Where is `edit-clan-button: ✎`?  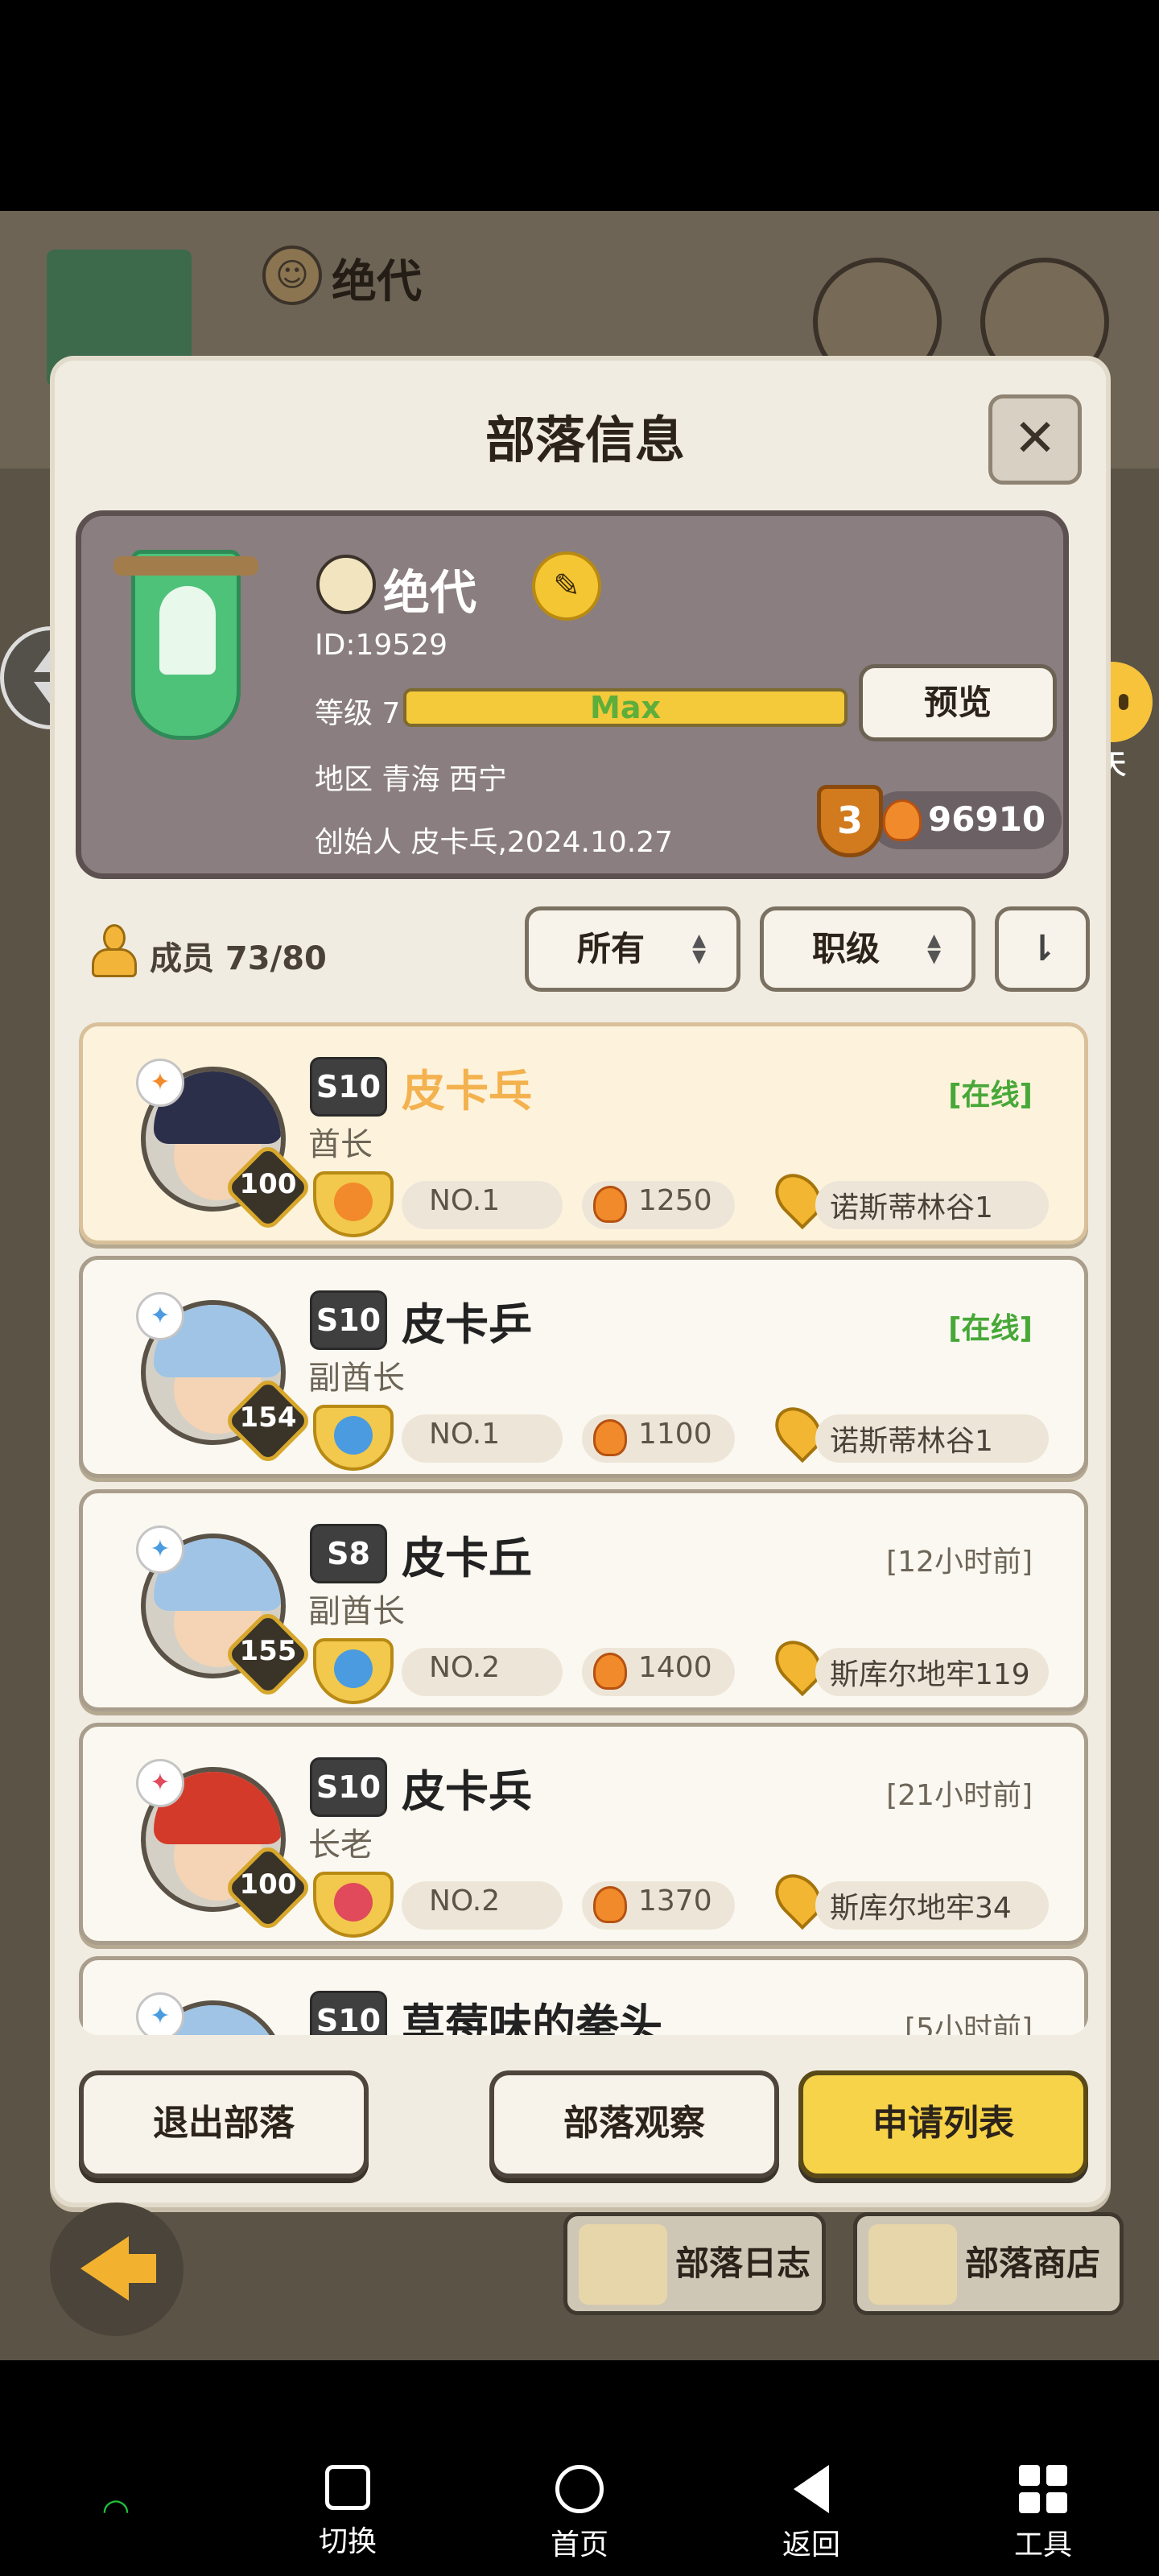
edit-clan-button: ✎ is located at coordinates (566, 586).